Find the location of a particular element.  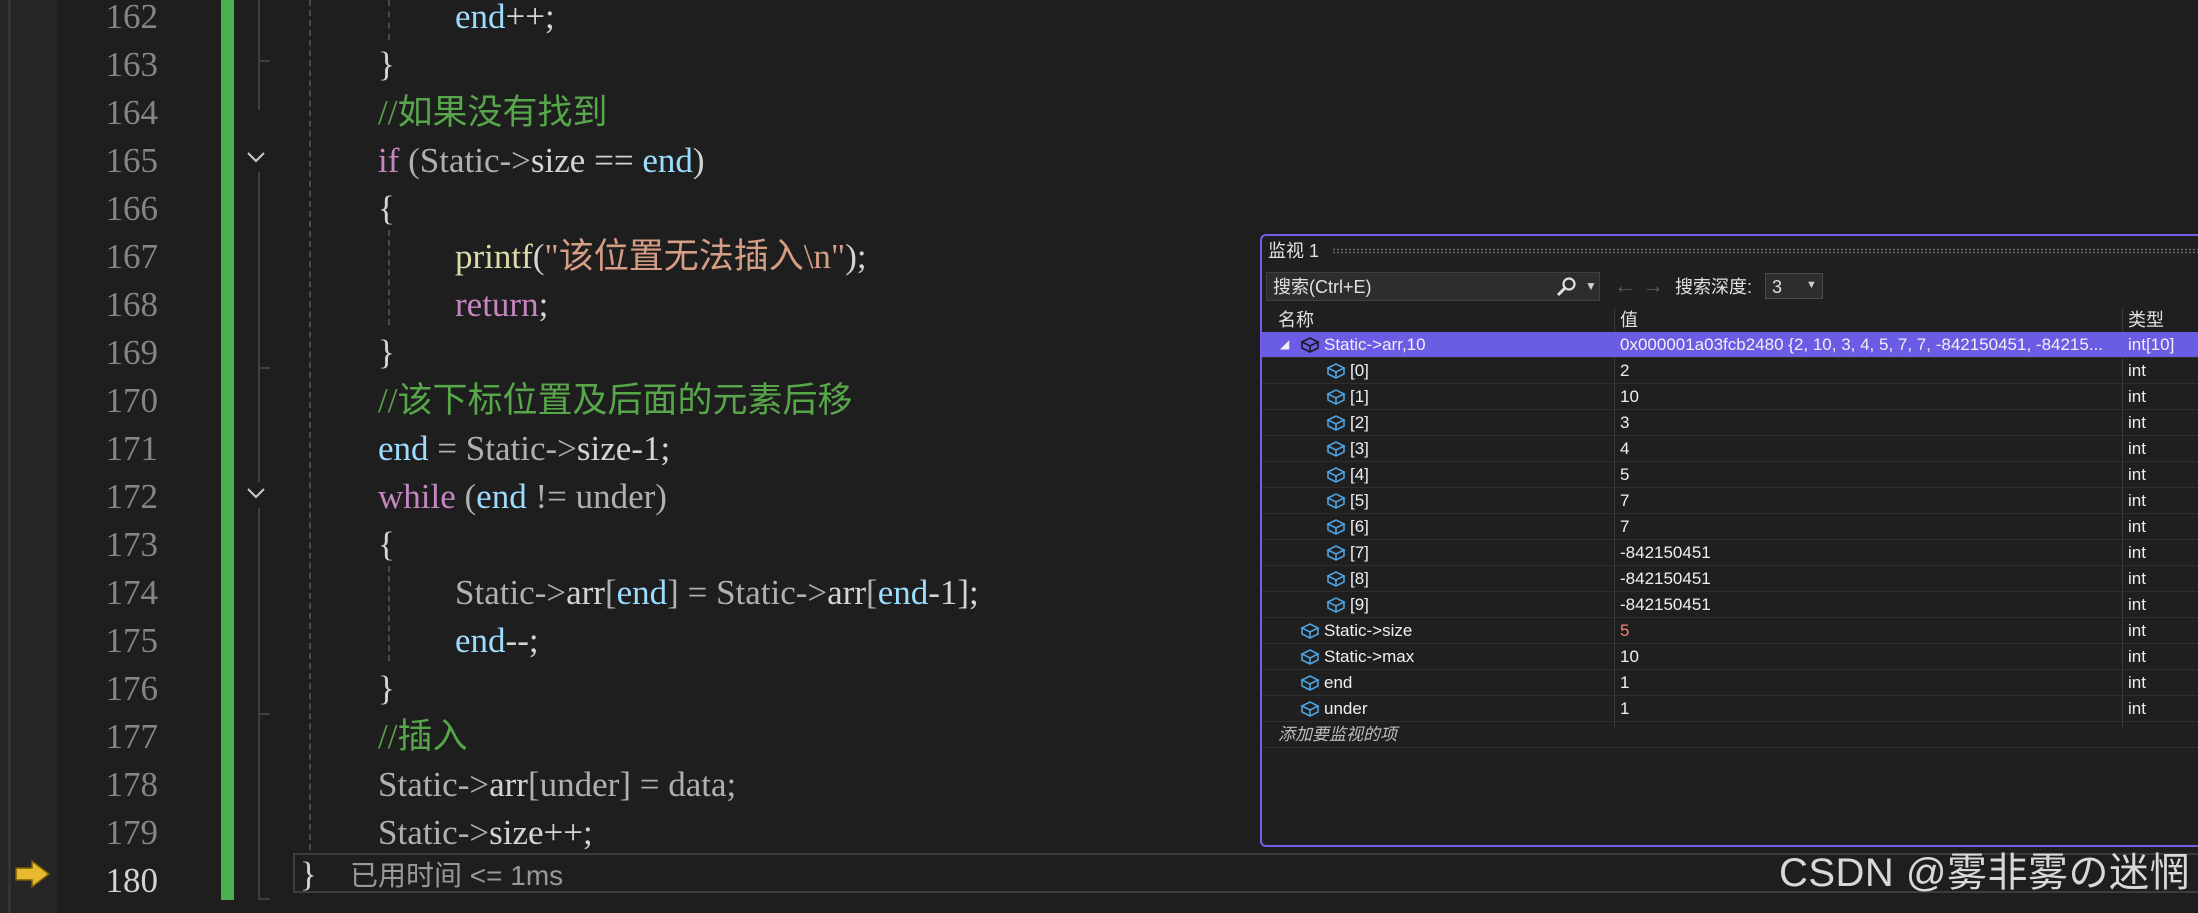

line-number: 179 is located at coordinates (132, 832).